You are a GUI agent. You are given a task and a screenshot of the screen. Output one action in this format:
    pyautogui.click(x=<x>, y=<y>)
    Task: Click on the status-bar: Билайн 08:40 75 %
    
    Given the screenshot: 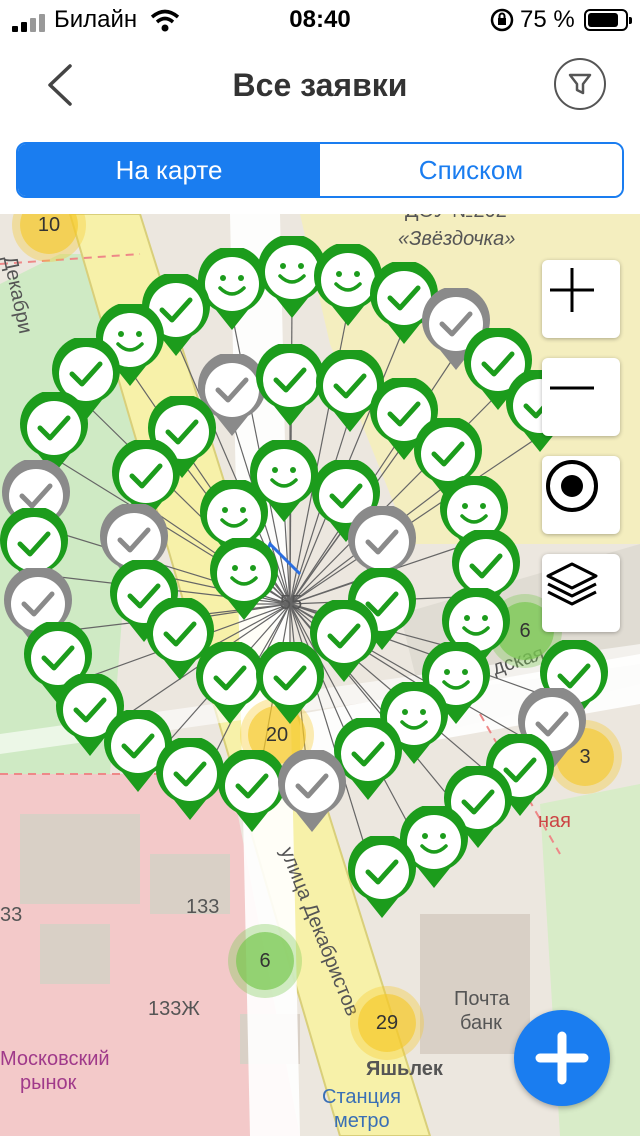 What is the action you would take?
    pyautogui.click(x=320, y=20)
    